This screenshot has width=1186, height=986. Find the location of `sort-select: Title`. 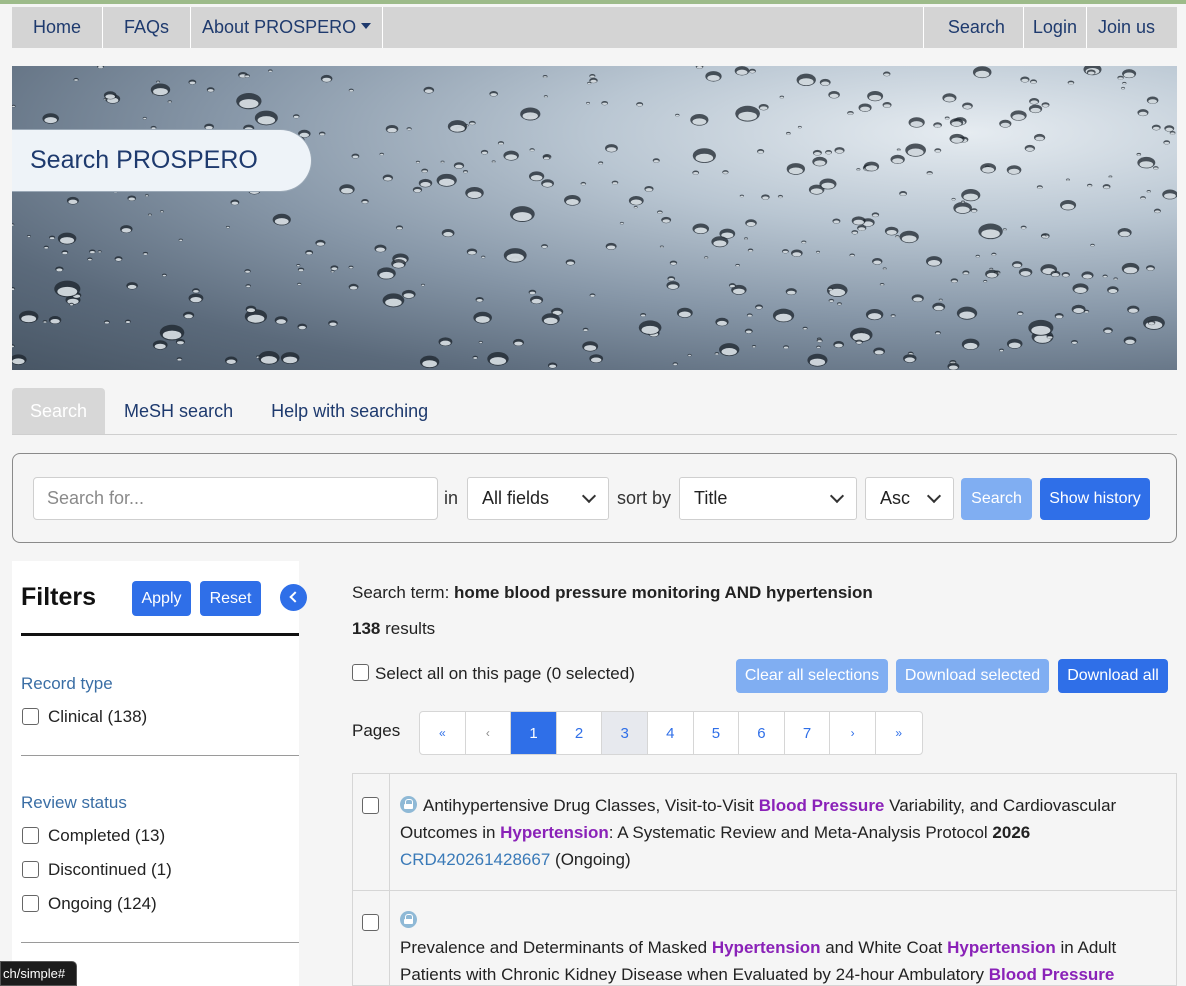

sort-select: Title is located at coordinates (768, 498).